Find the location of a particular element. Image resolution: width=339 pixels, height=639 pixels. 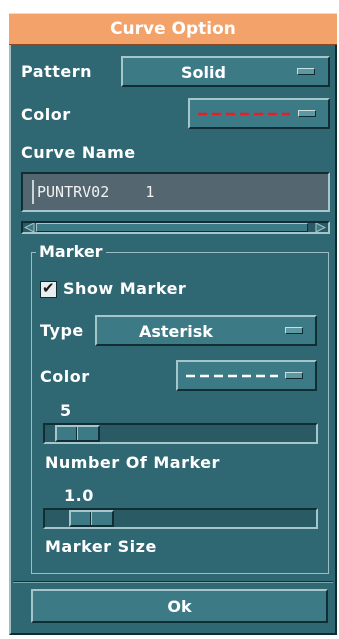

scrollbar-thumb is located at coordinates (172, 227).